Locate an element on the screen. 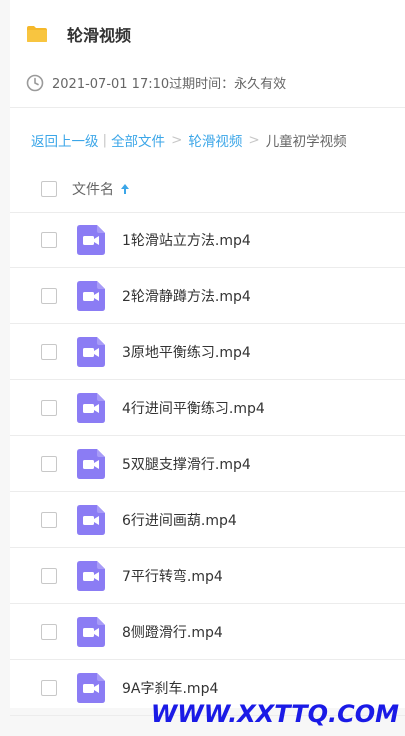 The image size is (405, 736). breadcrumb-current: 儿童初学视频 is located at coordinates (306, 142).